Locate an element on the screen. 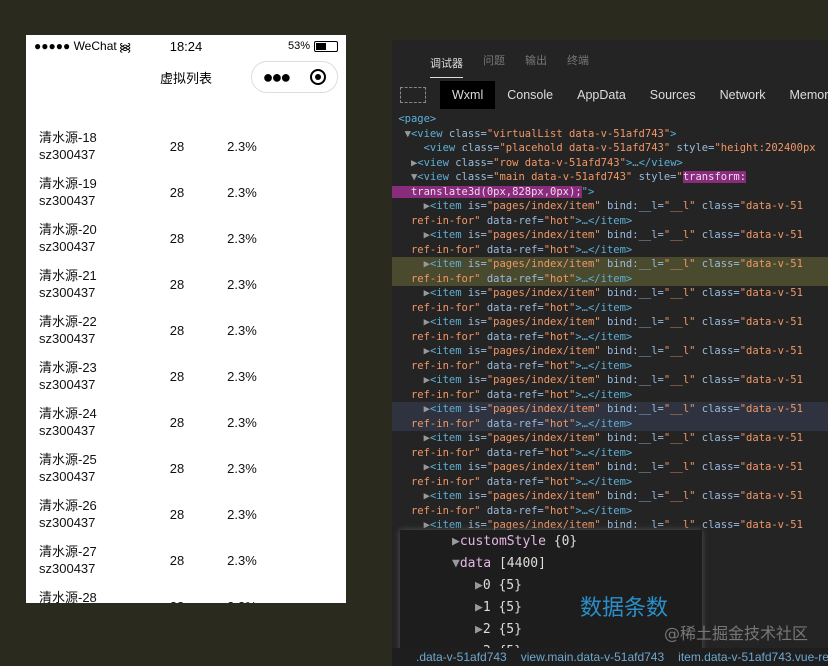 This screenshot has width=828, height=666. tree-node: translate3d(0px,828px,0px);"> is located at coordinates (610, 192).